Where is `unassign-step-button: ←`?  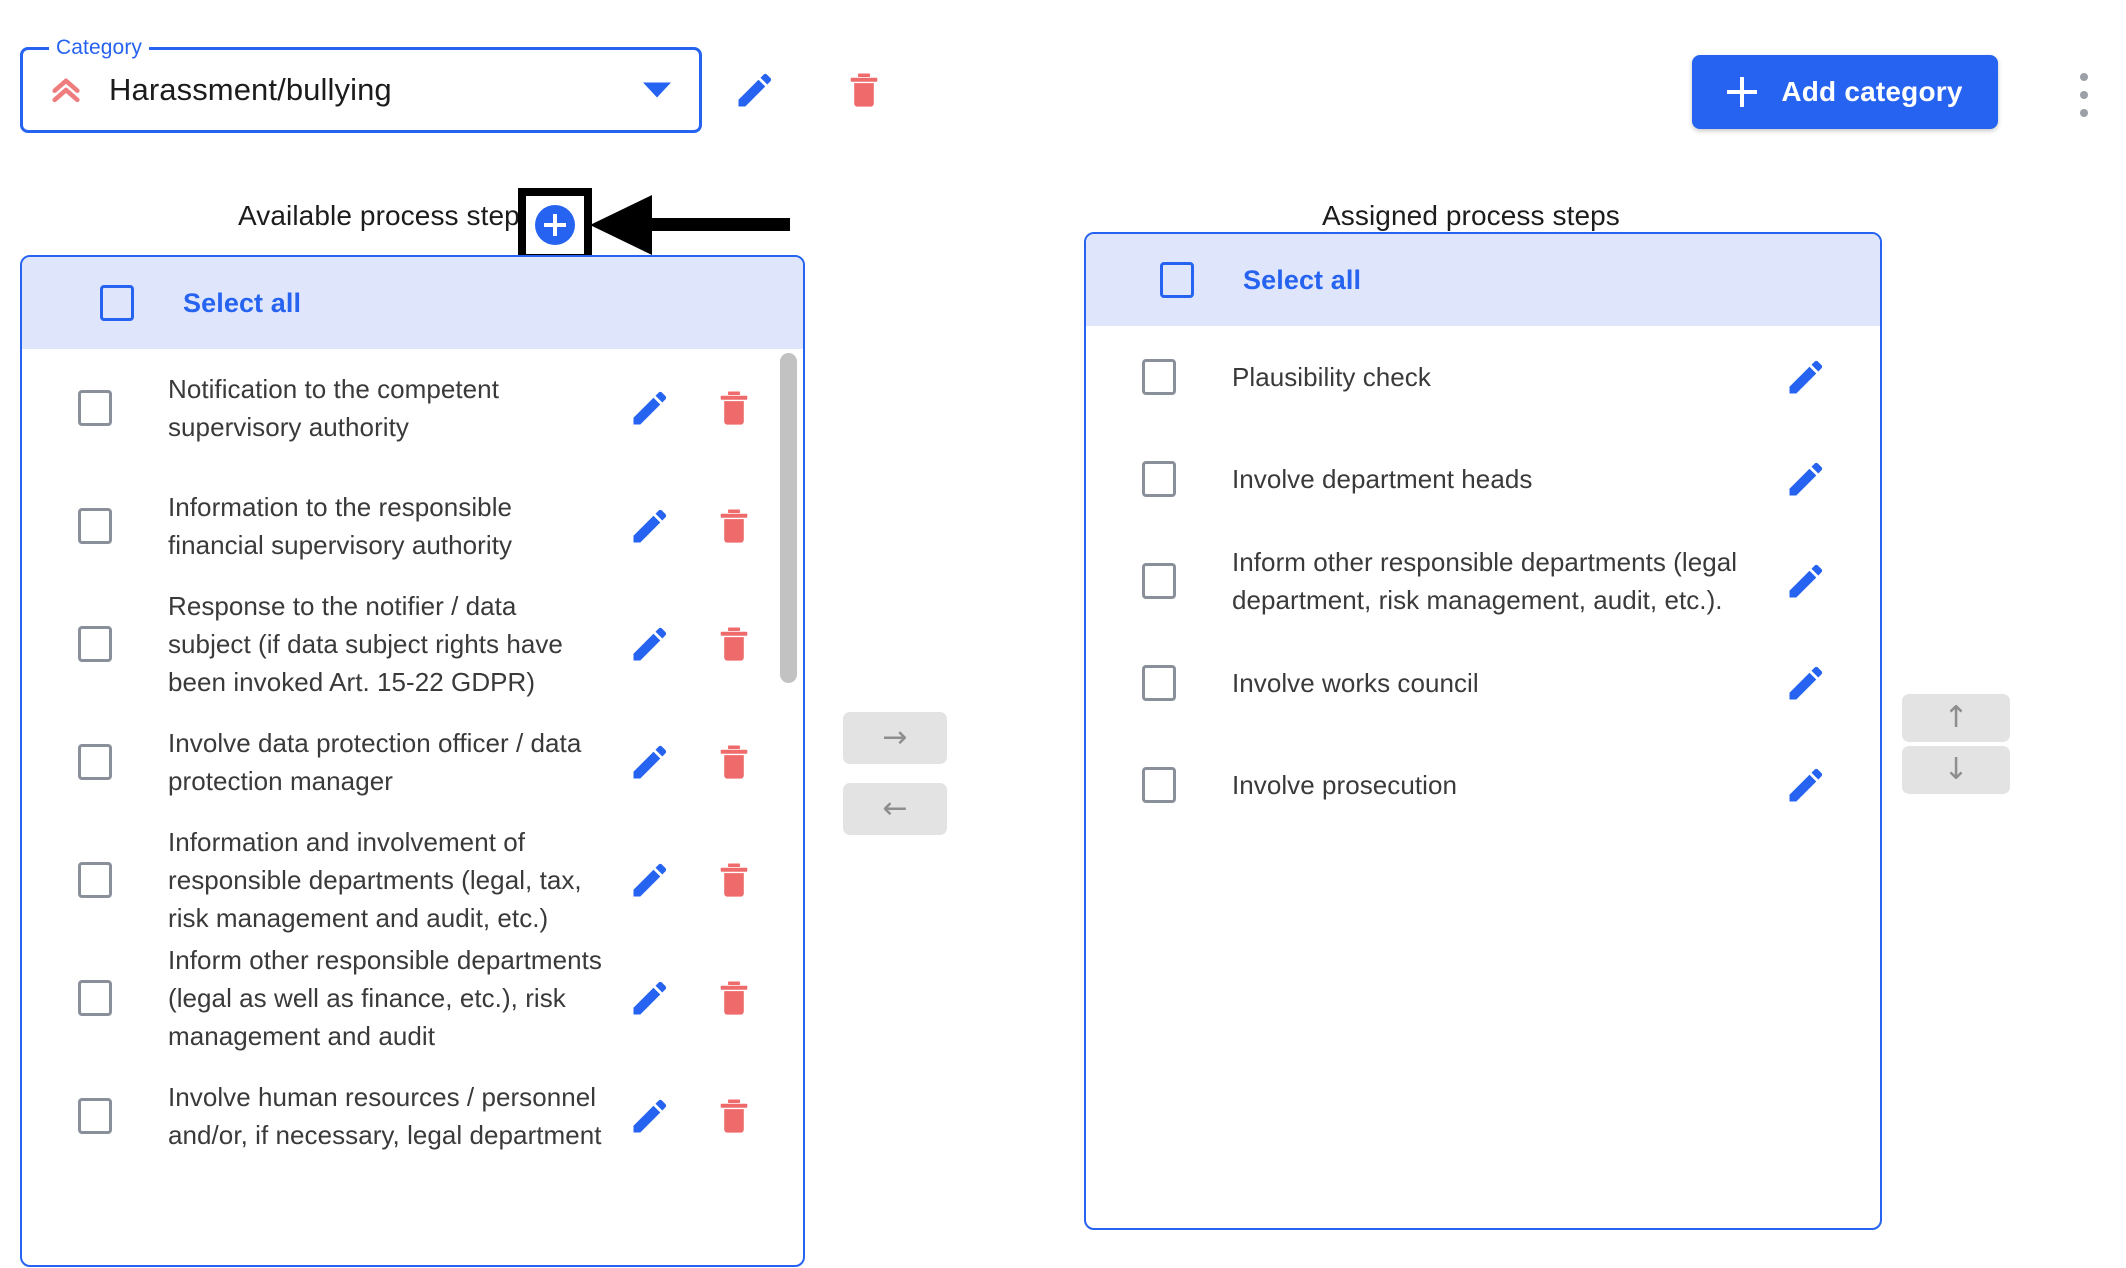
unassign-step-button: ← is located at coordinates (895, 809).